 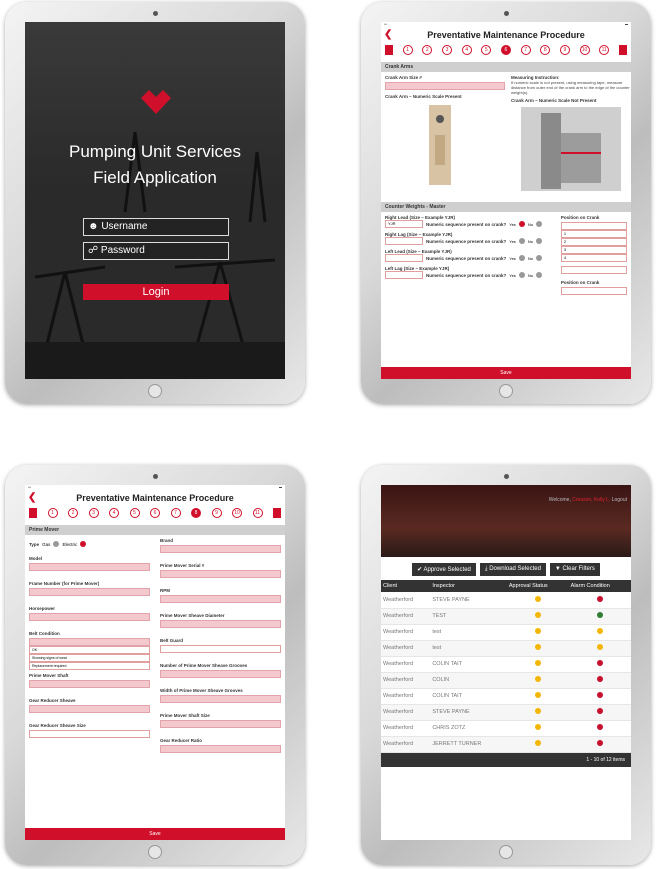 I want to click on table-row: Weatherford COLIN, so click(x=506, y=680).